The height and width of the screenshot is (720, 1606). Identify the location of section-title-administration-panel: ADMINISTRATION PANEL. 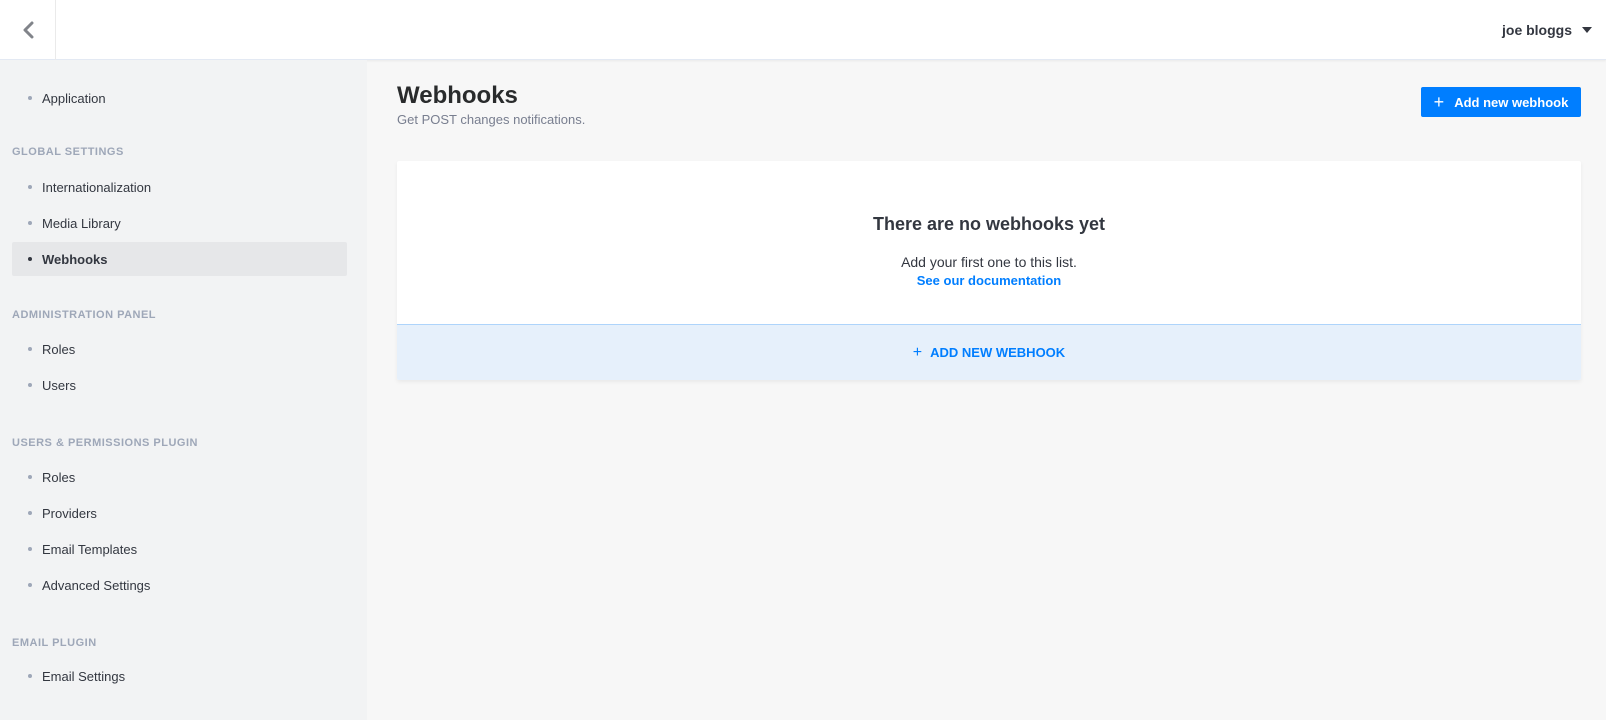
(84, 315).